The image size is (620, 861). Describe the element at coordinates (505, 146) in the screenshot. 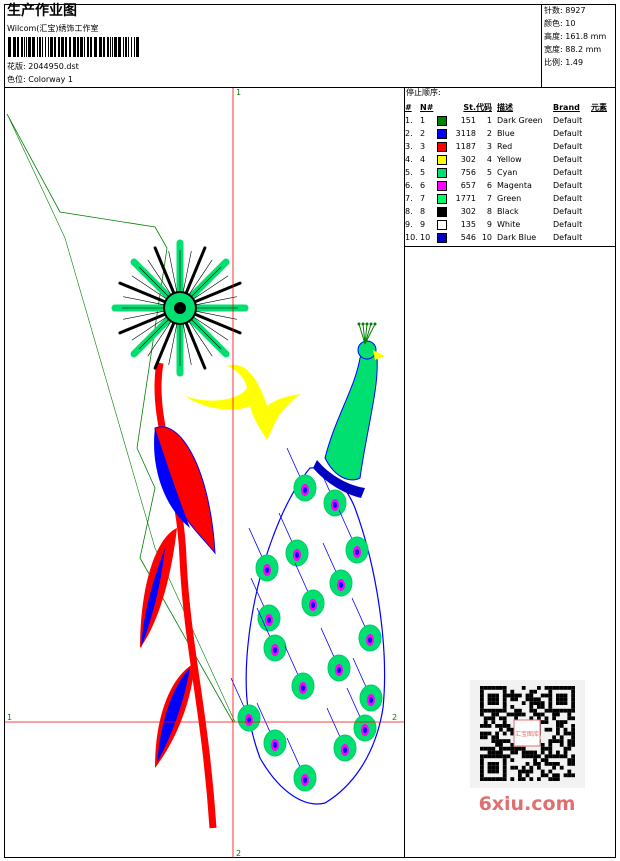

I see `row-description: Red` at that location.